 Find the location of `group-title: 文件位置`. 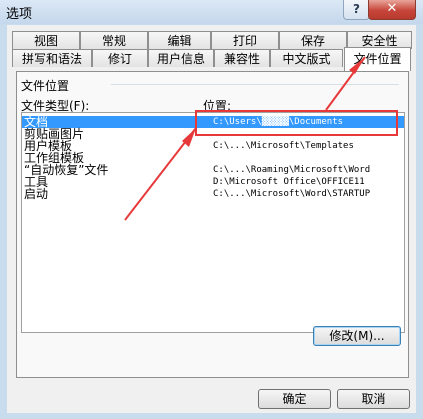

group-title: 文件位置 is located at coordinates (45, 86).